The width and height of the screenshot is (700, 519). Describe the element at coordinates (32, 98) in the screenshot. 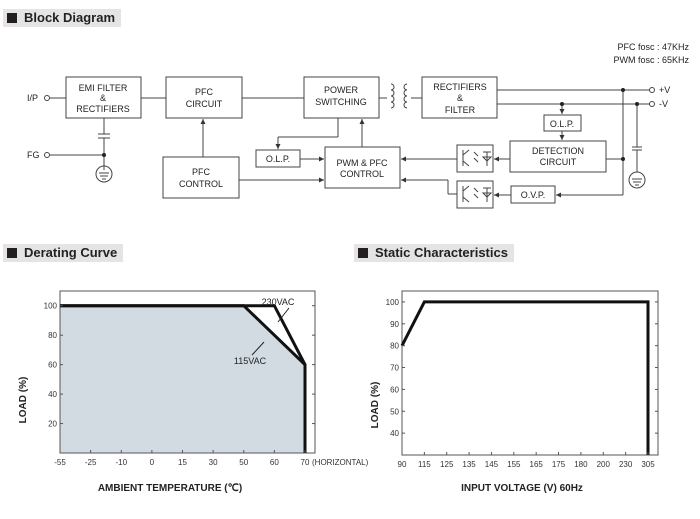

I see `input-label: I/P` at that location.